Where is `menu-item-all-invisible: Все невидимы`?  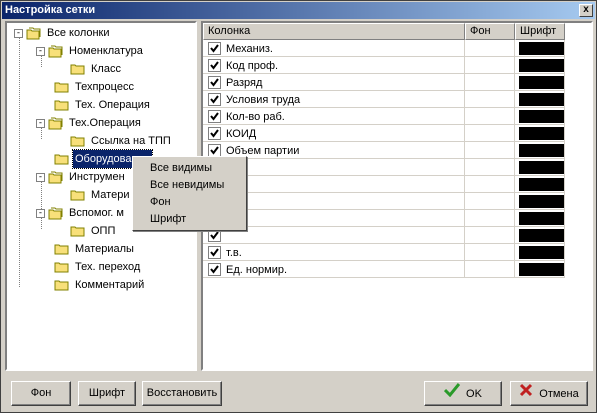 menu-item-all-invisible: Все невидимы is located at coordinates (189, 185).